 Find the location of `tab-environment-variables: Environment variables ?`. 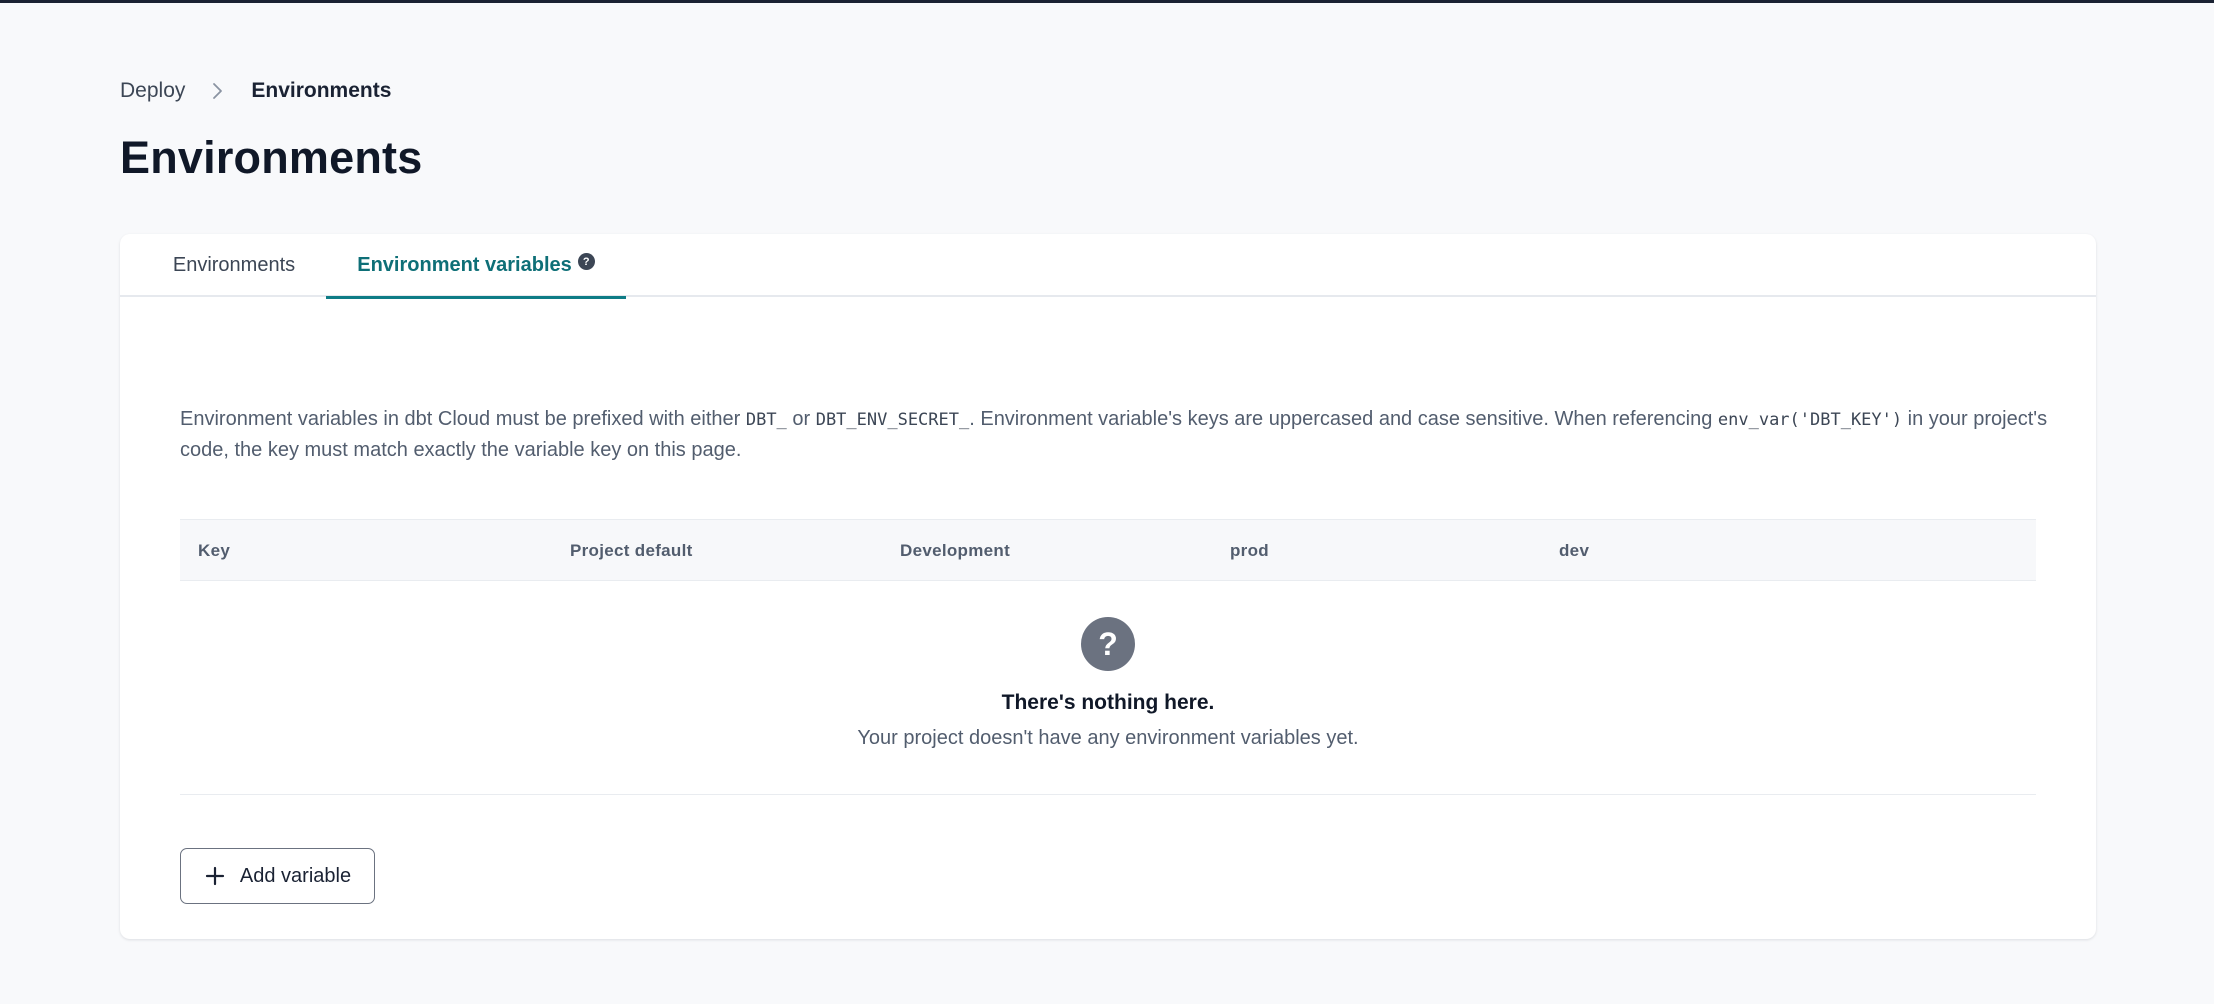

tab-environment-variables: Environment variables ? is located at coordinates (476, 266).